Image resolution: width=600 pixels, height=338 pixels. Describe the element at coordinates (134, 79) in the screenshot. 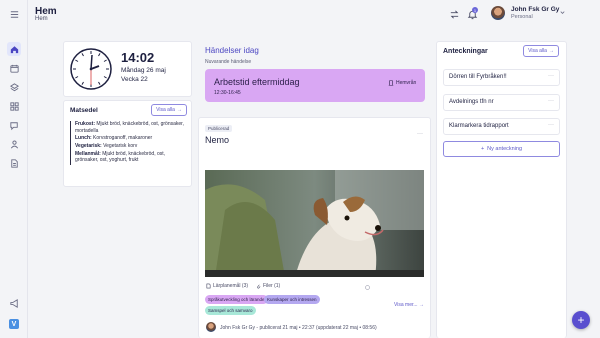

I see `clock-week: Vecka 22` at that location.